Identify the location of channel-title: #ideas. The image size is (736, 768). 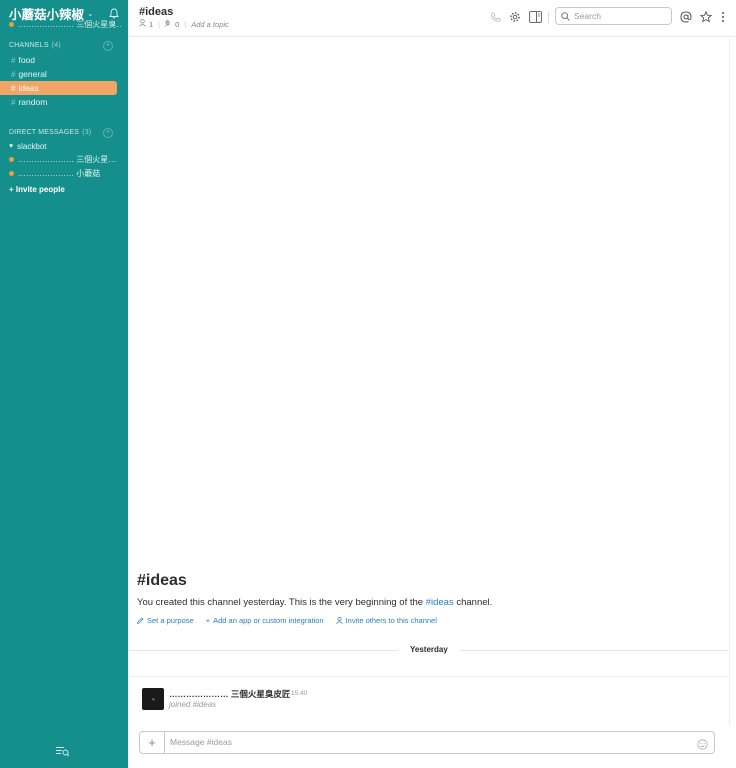
(156, 12).